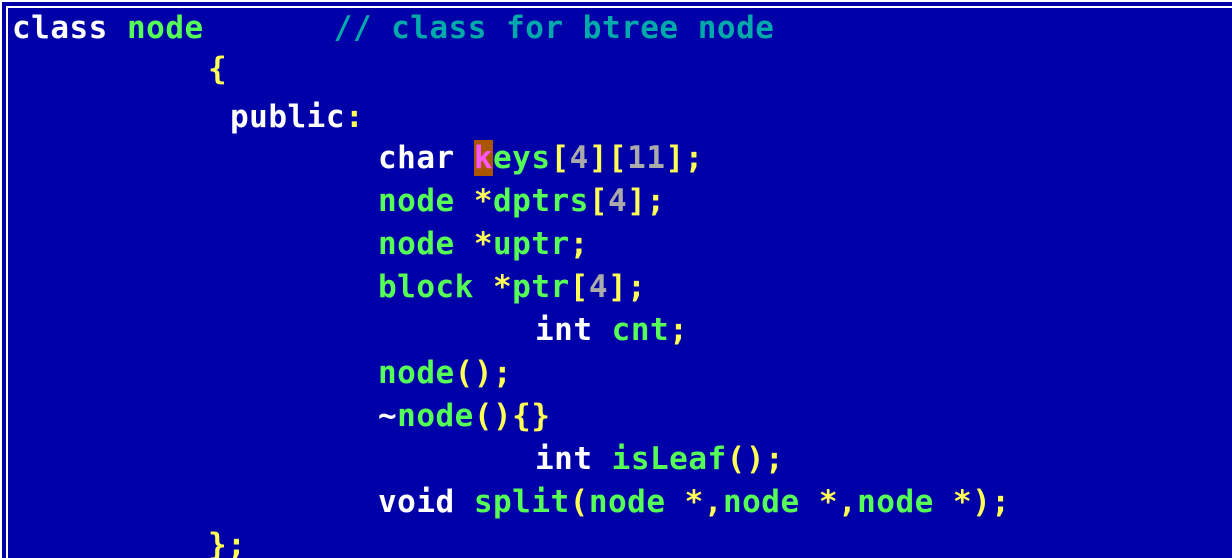 This screenshot has height=558, width=1232. I want to click on code-line-13: };, so click(227, 542).